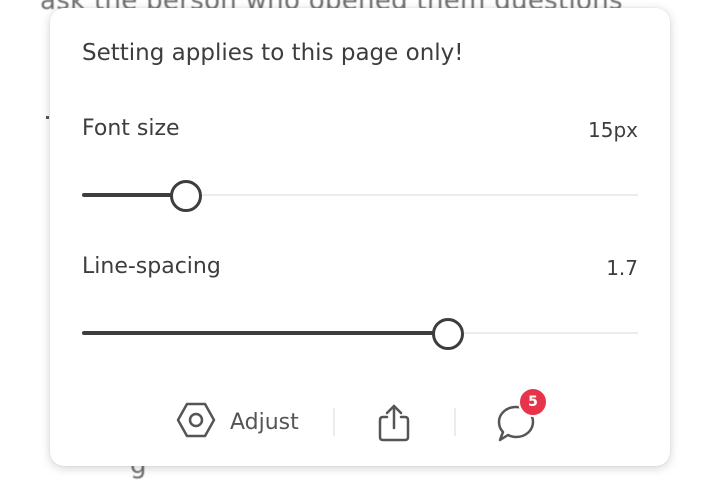 The height and width of the screenshot is (483, 720). What do you see at coordinates (613, 130) in the screenshot?
I see `font-size-value: 15px` at bounding box center [613, 130].